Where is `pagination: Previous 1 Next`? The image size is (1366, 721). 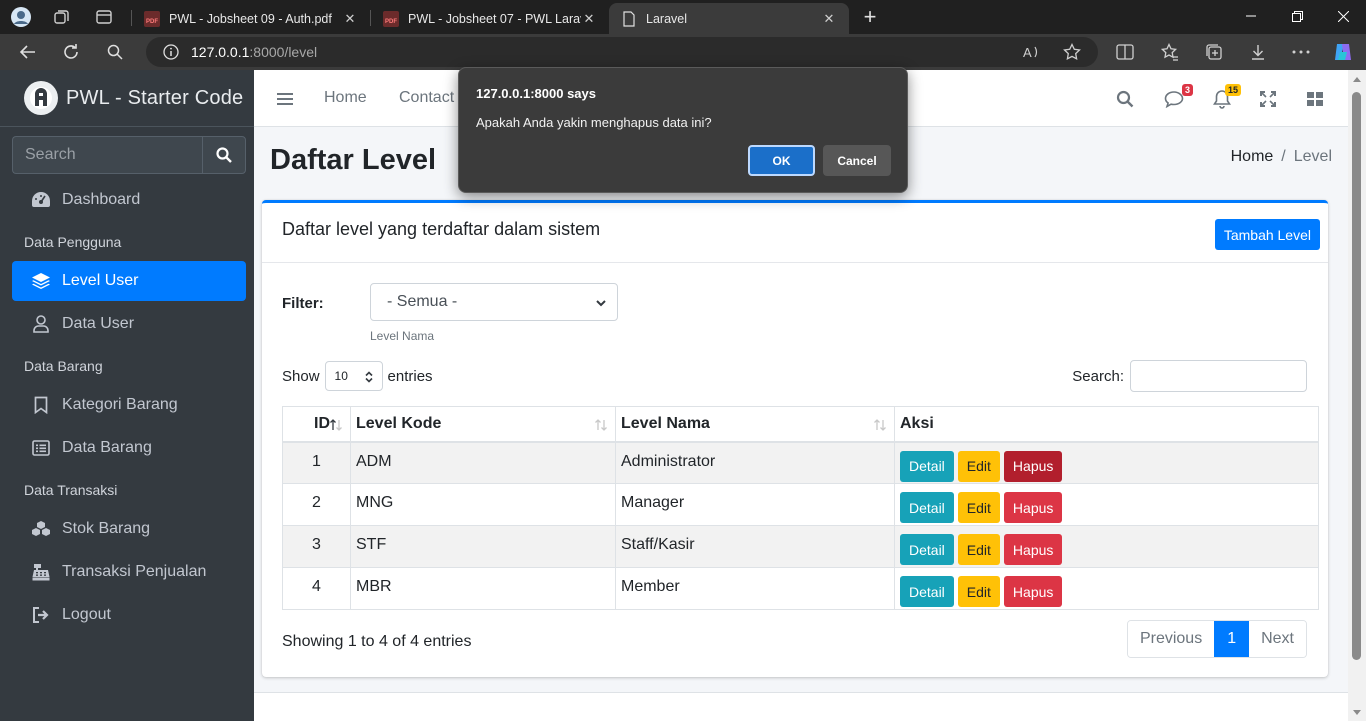 pagination: Previous 1 Next is located at coordinates (1216, 639).